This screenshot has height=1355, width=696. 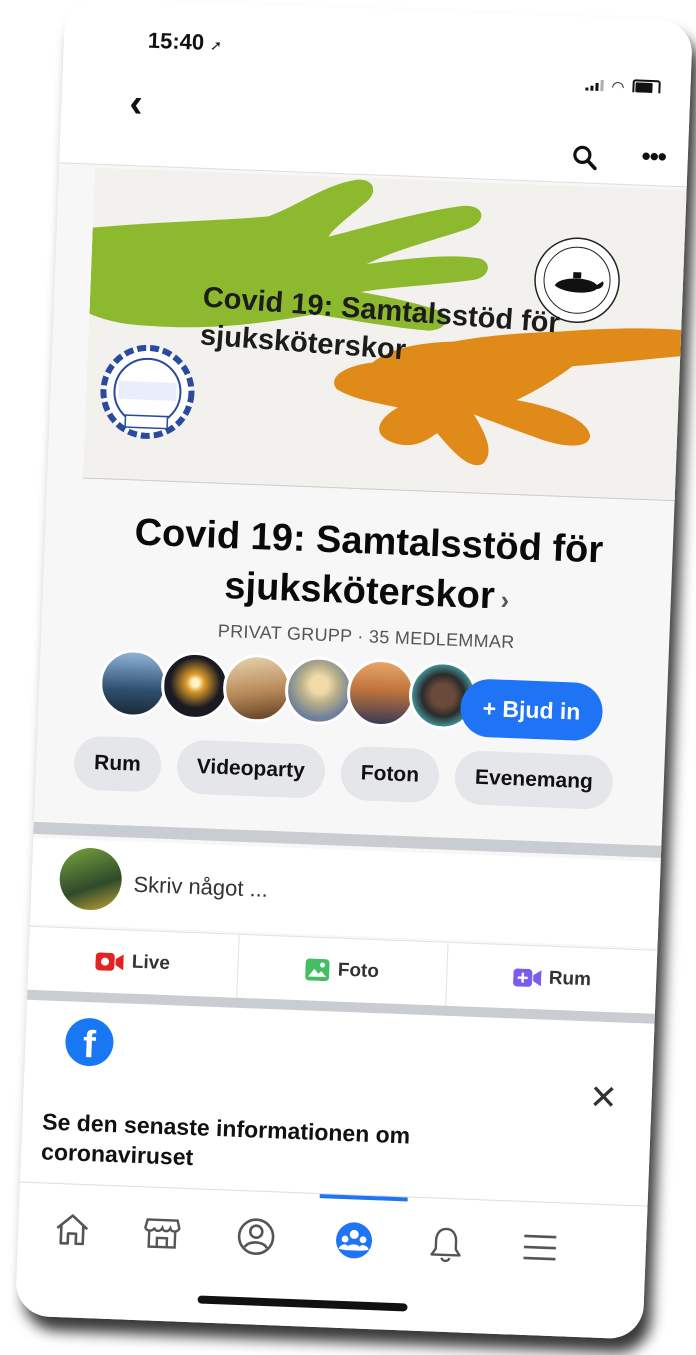 I want to click on search-icon, so click(x=584, y=157).